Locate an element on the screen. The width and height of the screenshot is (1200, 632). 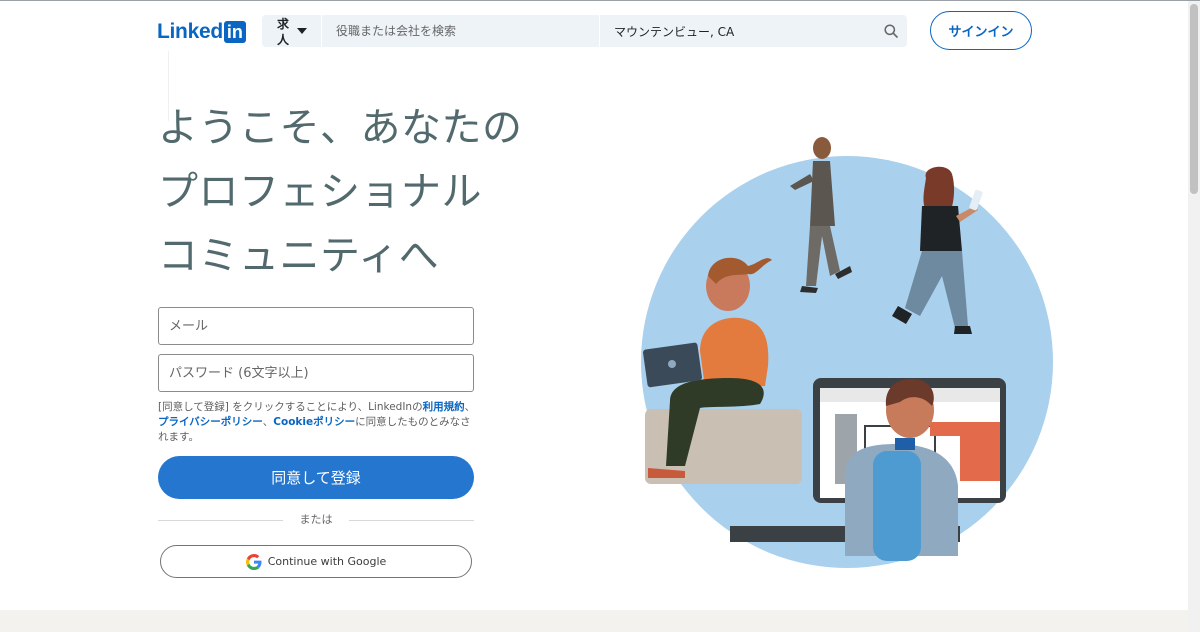
logo-in-box: in is located at coordinates (234, 32).